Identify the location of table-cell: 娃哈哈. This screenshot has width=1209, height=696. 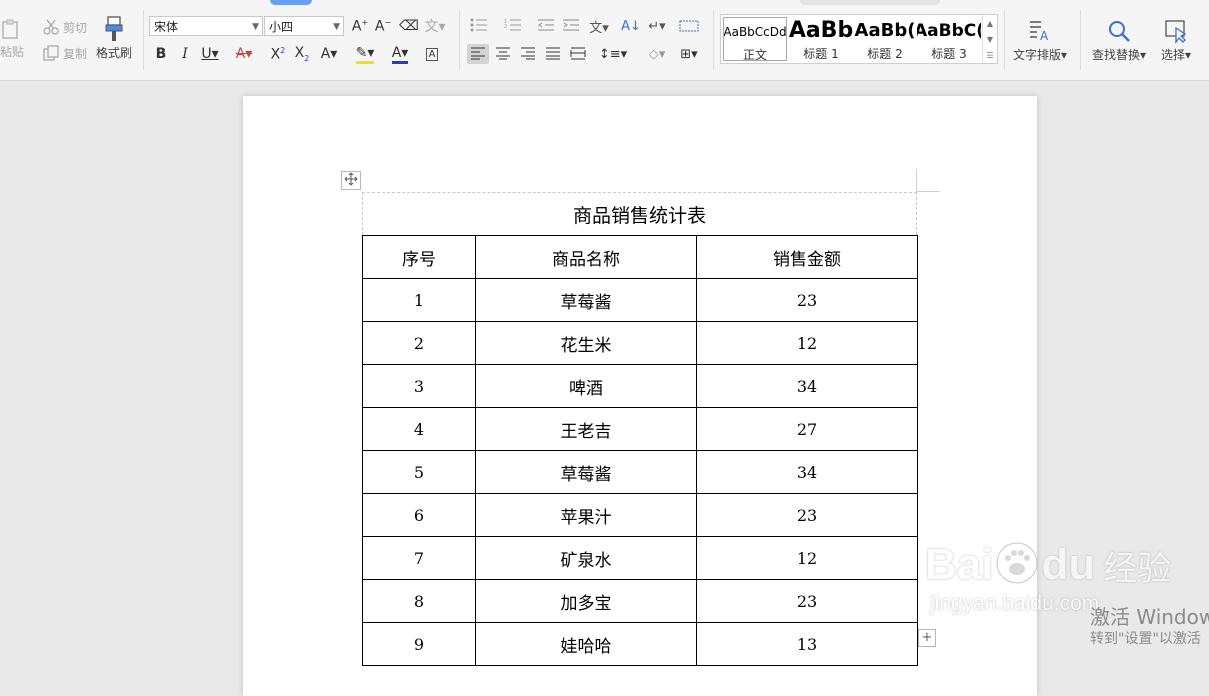
(586, 644).